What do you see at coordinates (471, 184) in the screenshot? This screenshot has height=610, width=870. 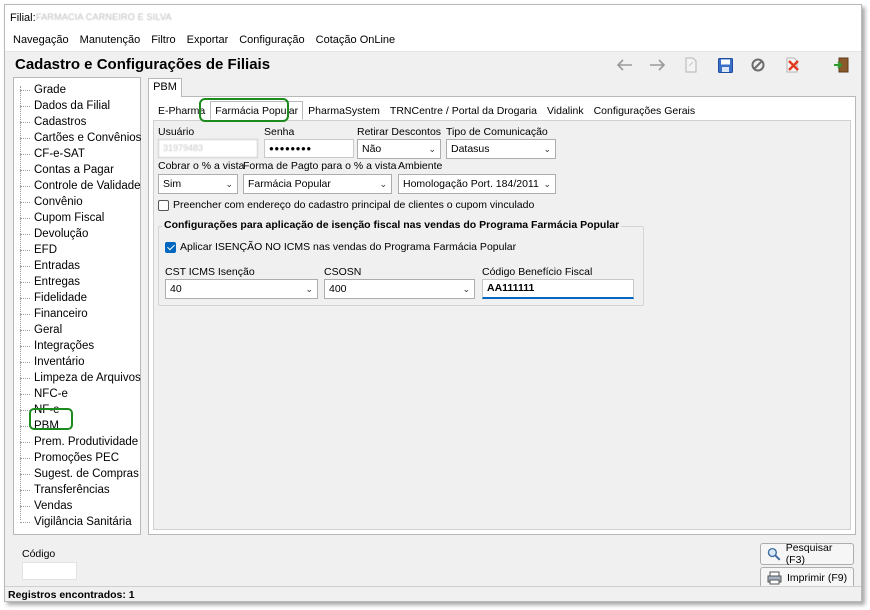 I see `ambiente-value: Homologação Port. 184/2011` at bounding box center [471, 184].